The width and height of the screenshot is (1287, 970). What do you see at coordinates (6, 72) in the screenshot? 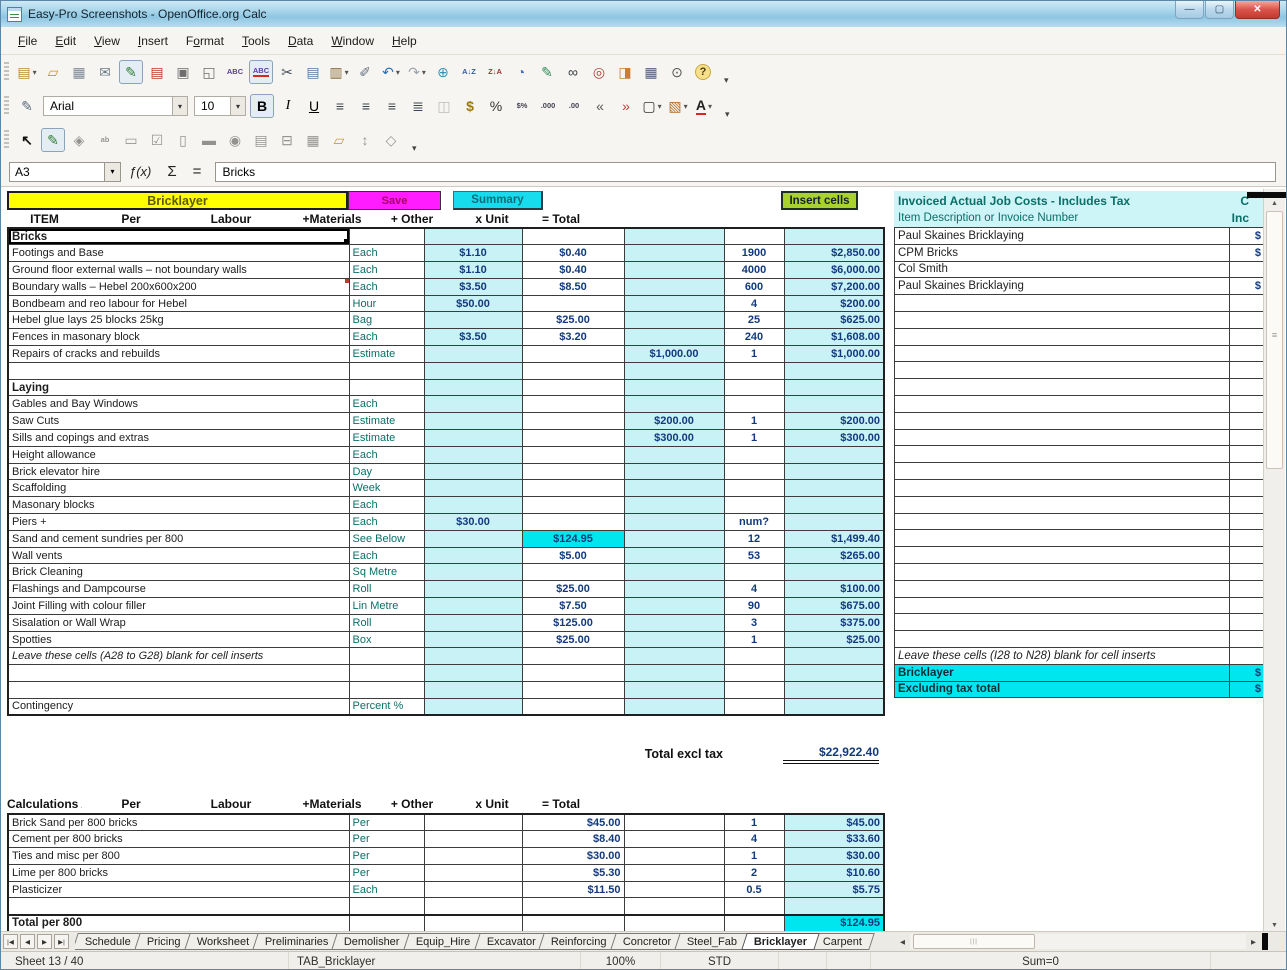
I see `toolbar-grip` at bounding box center [6, 72].